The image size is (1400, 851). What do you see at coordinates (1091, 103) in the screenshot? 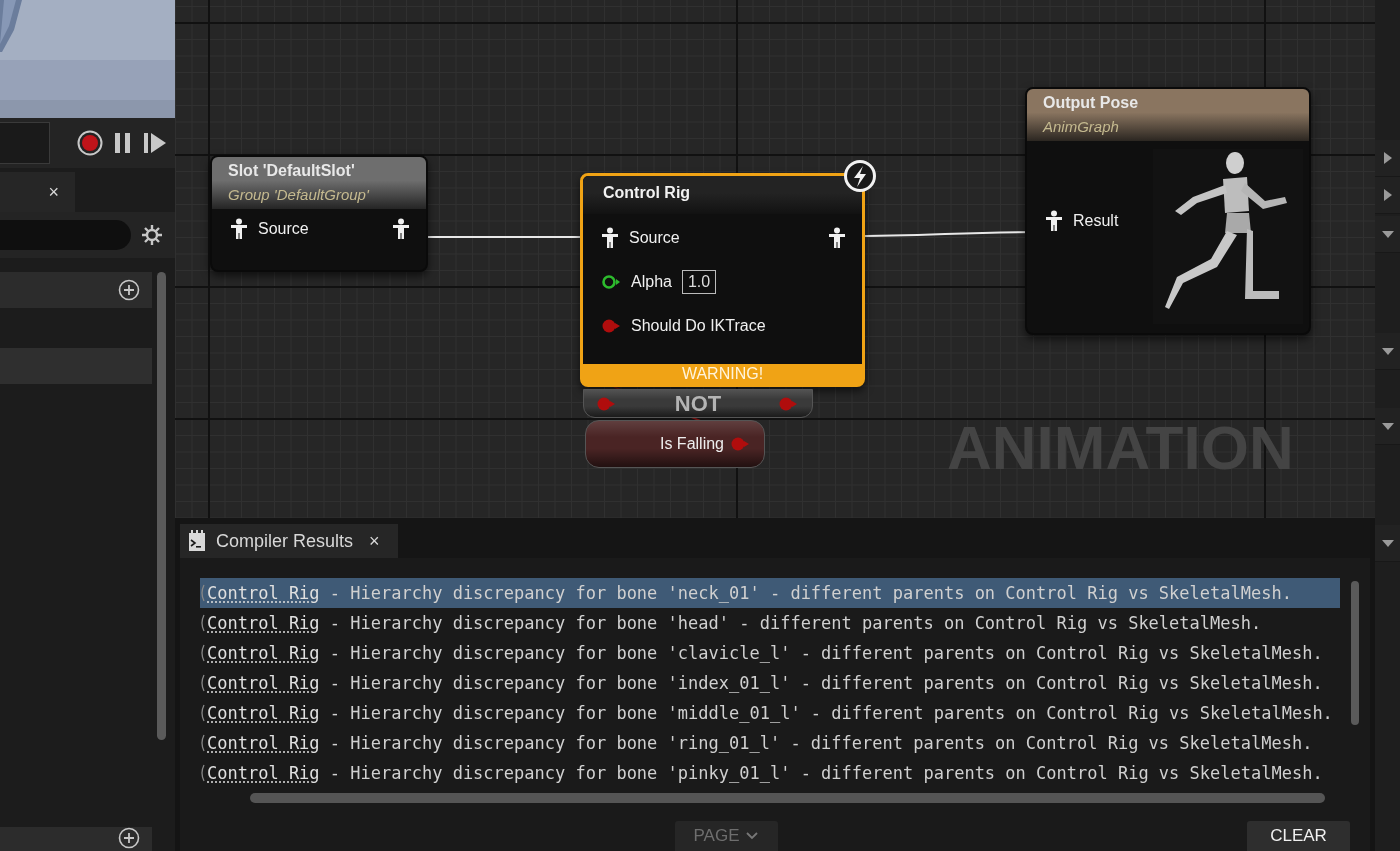
I see `node-title: Output Pose` at bounding box center [1091, 103].